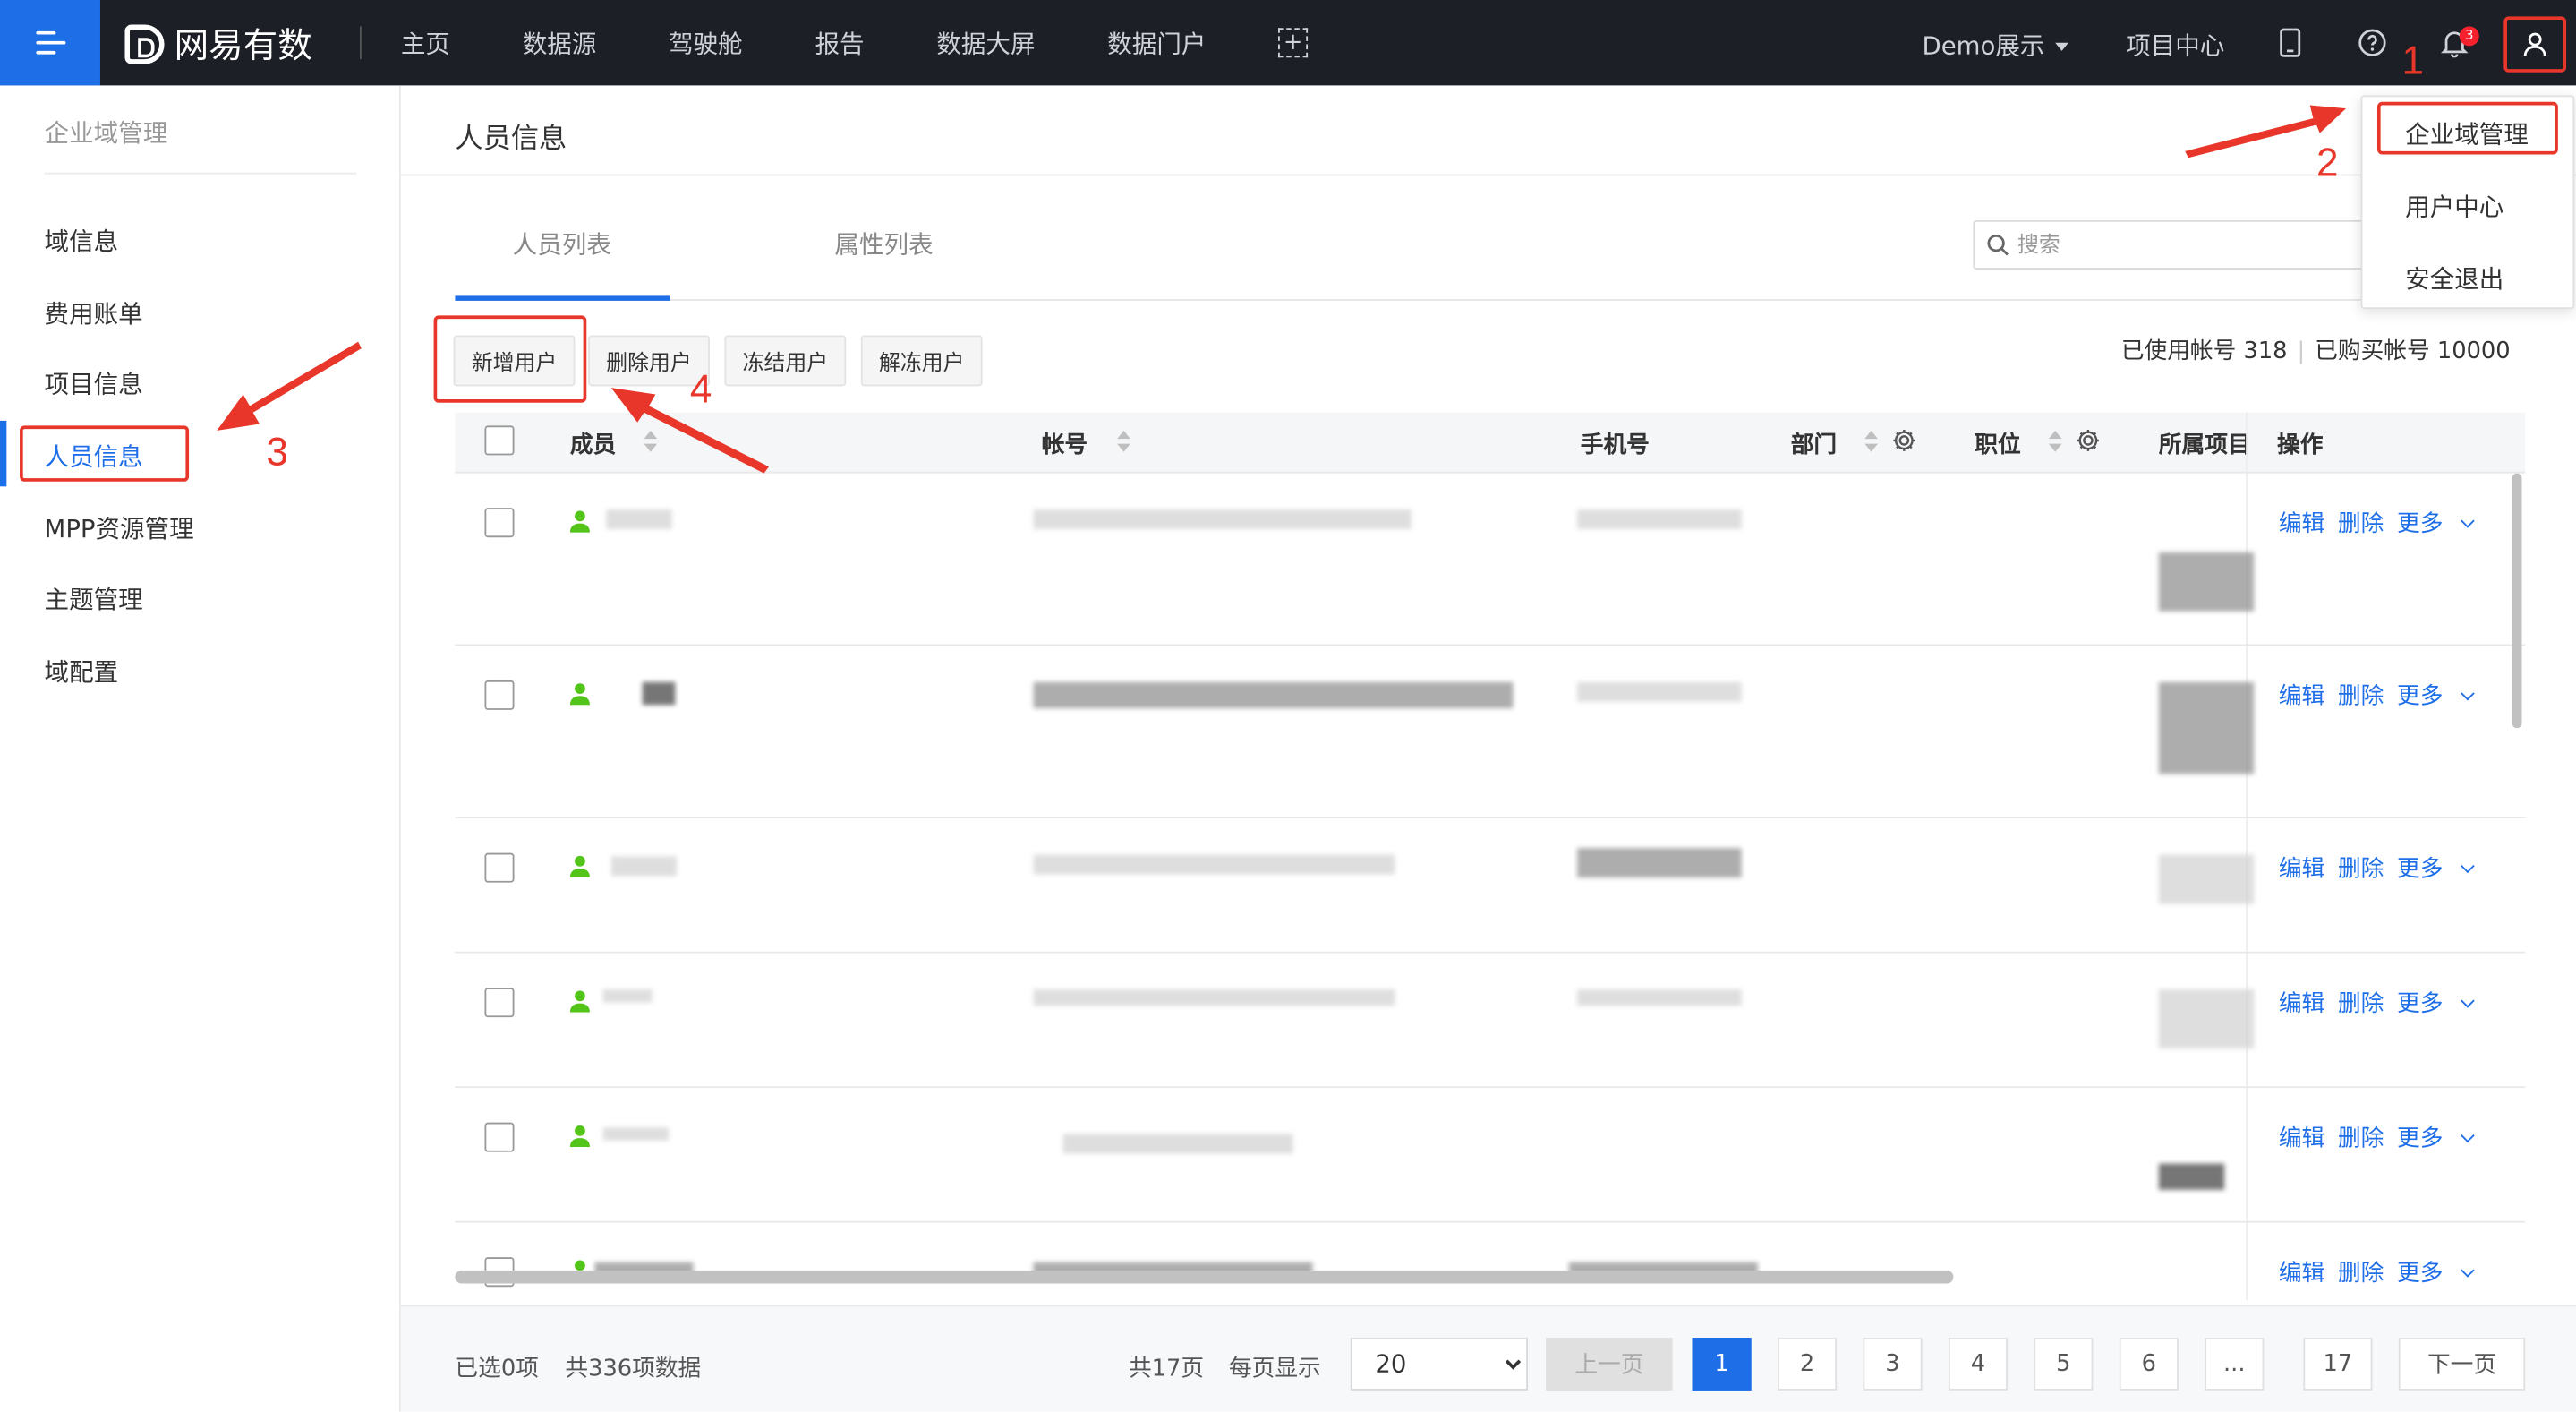 This screenshot has height=1412, width=2576. I want to click on unfreeze-user-button: 解冻用户, so click(921, 361).